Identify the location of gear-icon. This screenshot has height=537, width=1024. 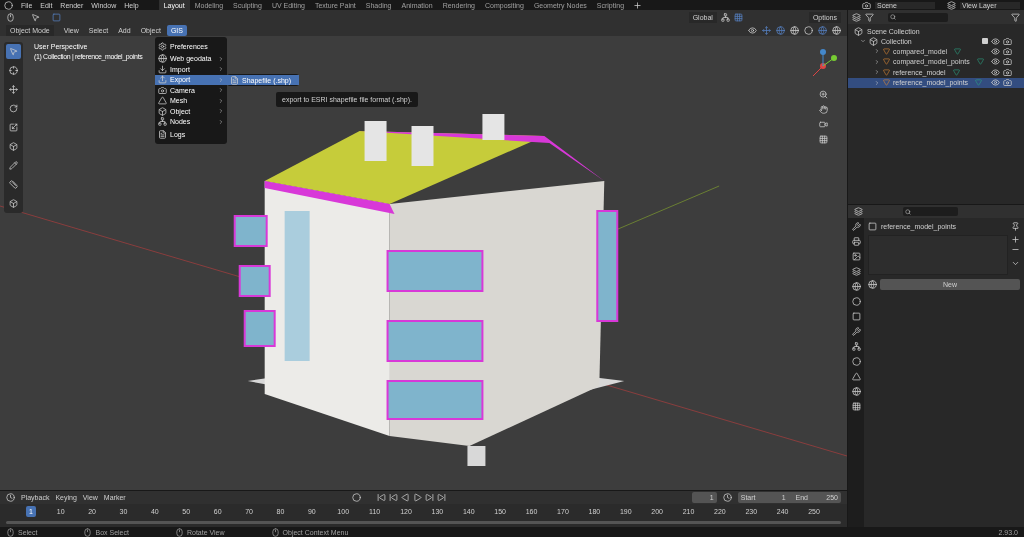
(162, 46).